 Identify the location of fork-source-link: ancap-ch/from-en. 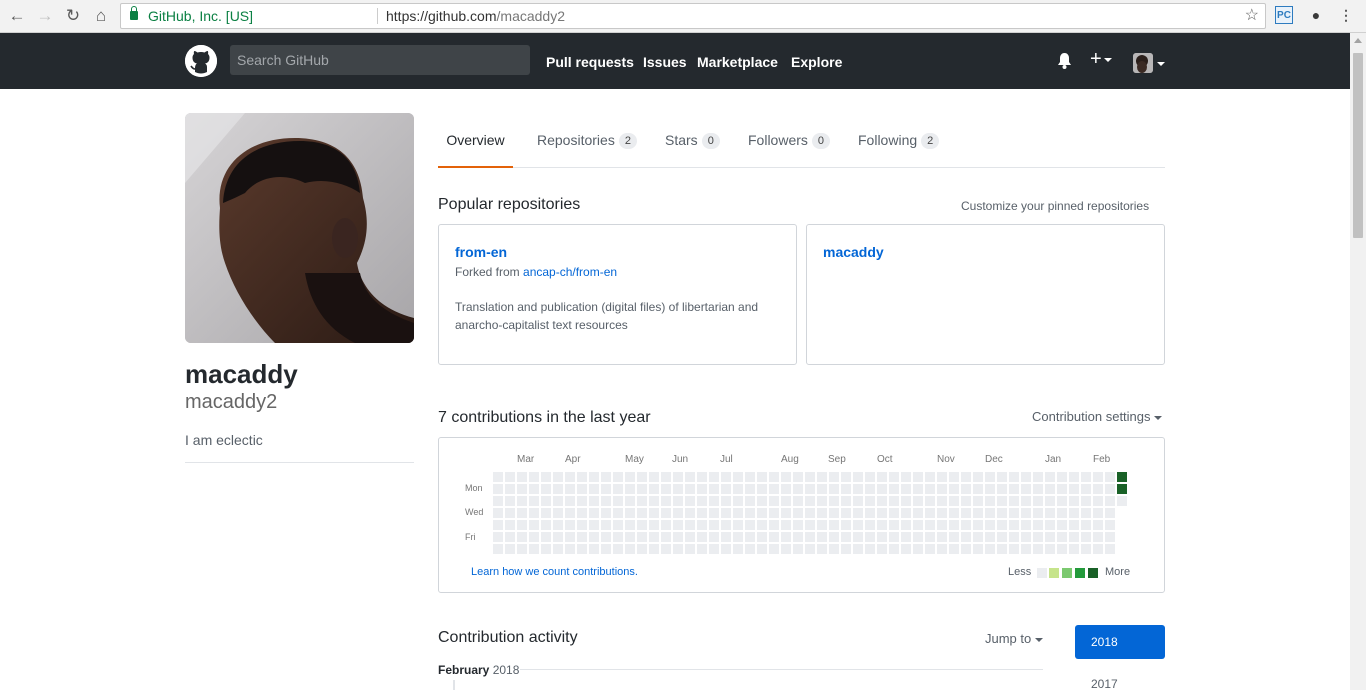
(570, 272).